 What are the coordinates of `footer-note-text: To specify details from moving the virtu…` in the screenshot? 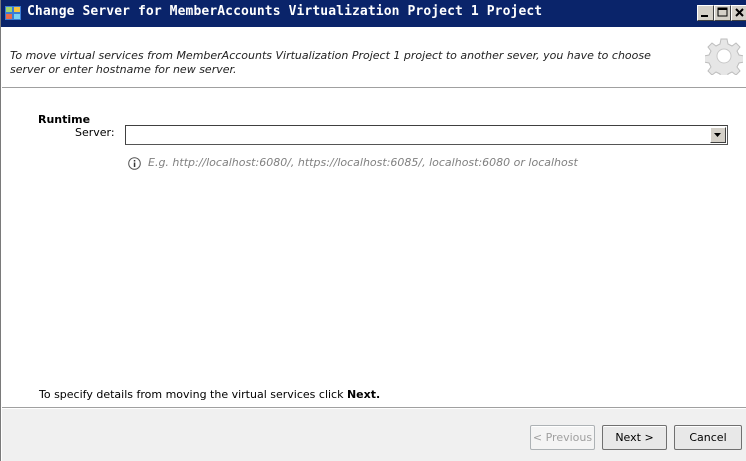 It's located at (193, 394).